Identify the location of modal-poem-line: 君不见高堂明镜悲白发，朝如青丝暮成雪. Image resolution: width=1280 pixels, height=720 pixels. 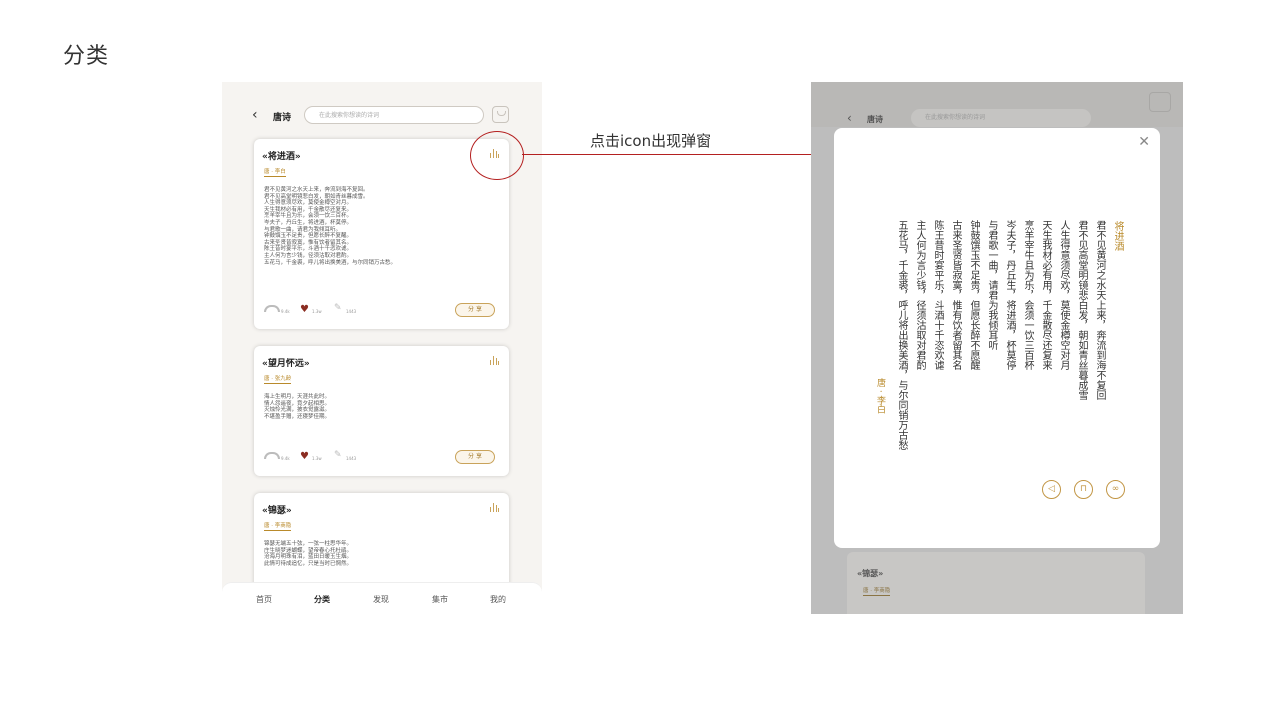
(1081, 310).